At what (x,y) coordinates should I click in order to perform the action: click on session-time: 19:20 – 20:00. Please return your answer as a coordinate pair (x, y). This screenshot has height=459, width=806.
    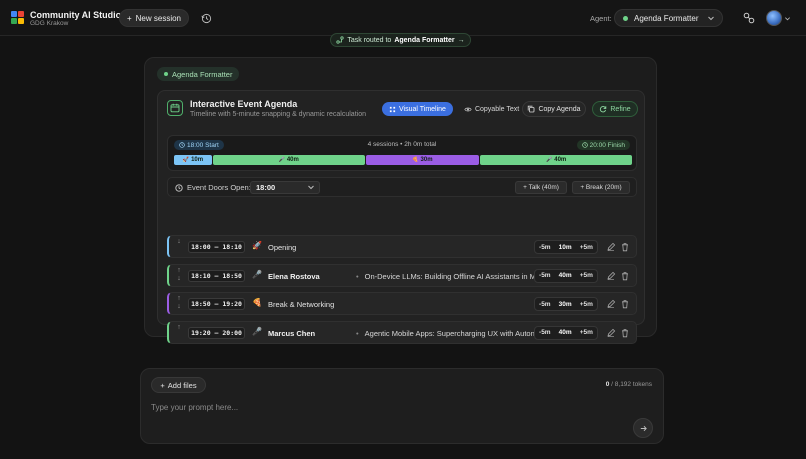
    Looking at the image, I should click on (216, 332).